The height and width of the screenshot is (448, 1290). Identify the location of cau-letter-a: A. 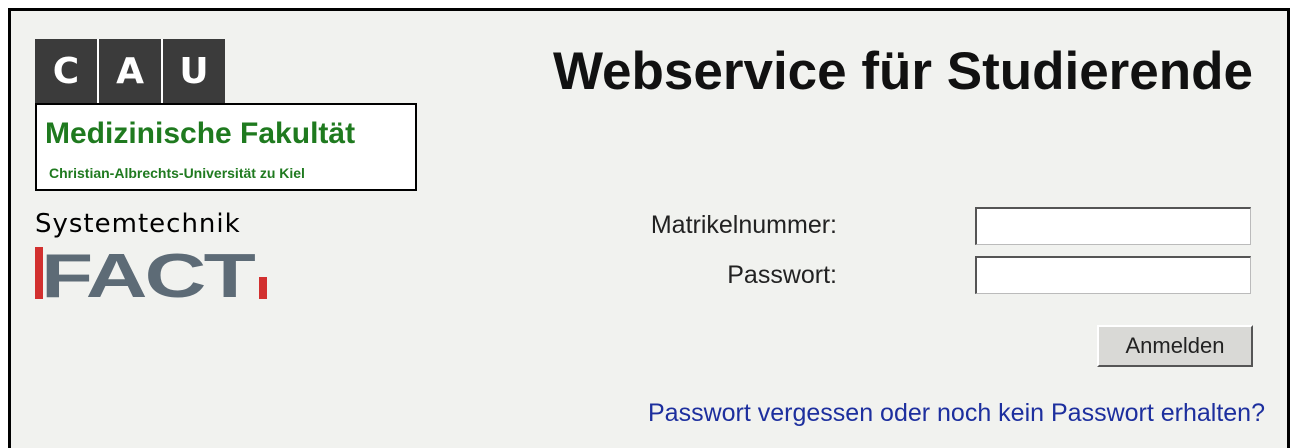
(129, 71).